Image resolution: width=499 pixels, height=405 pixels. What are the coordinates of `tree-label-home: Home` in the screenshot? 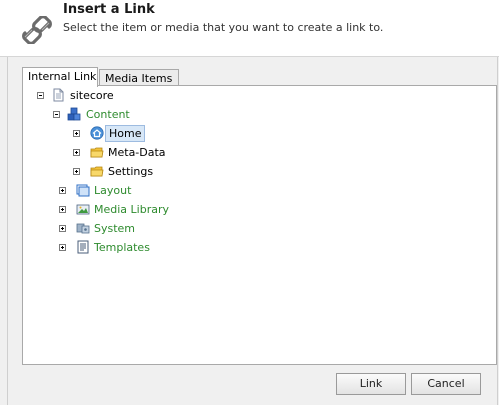 It's located at (125, 133).